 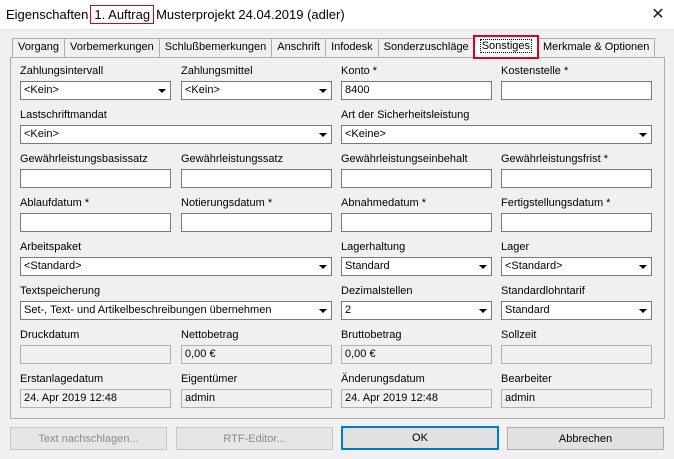 What do you see at coordinates (95, 222) in the screenshot?
I see `ablaufdatum-input` at bounding box center [95, 222].